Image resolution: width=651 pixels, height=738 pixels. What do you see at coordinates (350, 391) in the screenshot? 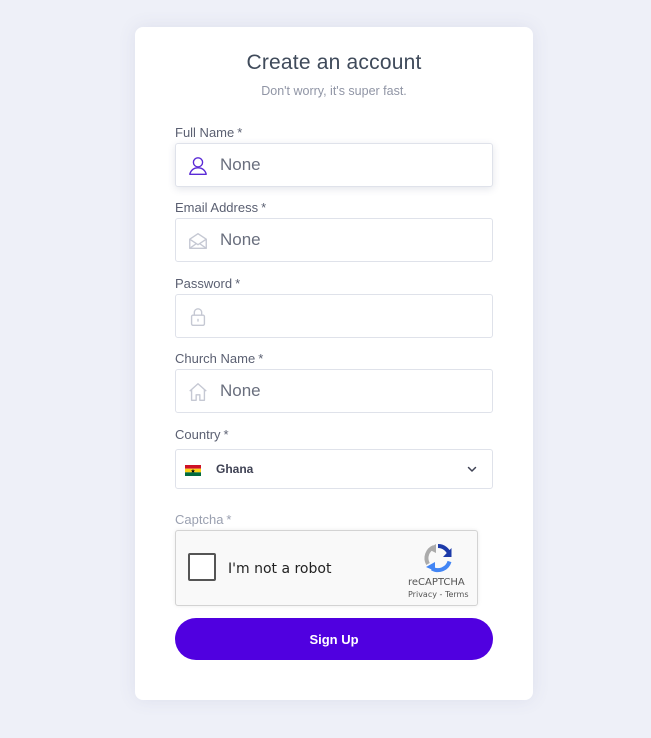
I see `church-name-input` at bounding box center [350, 391].